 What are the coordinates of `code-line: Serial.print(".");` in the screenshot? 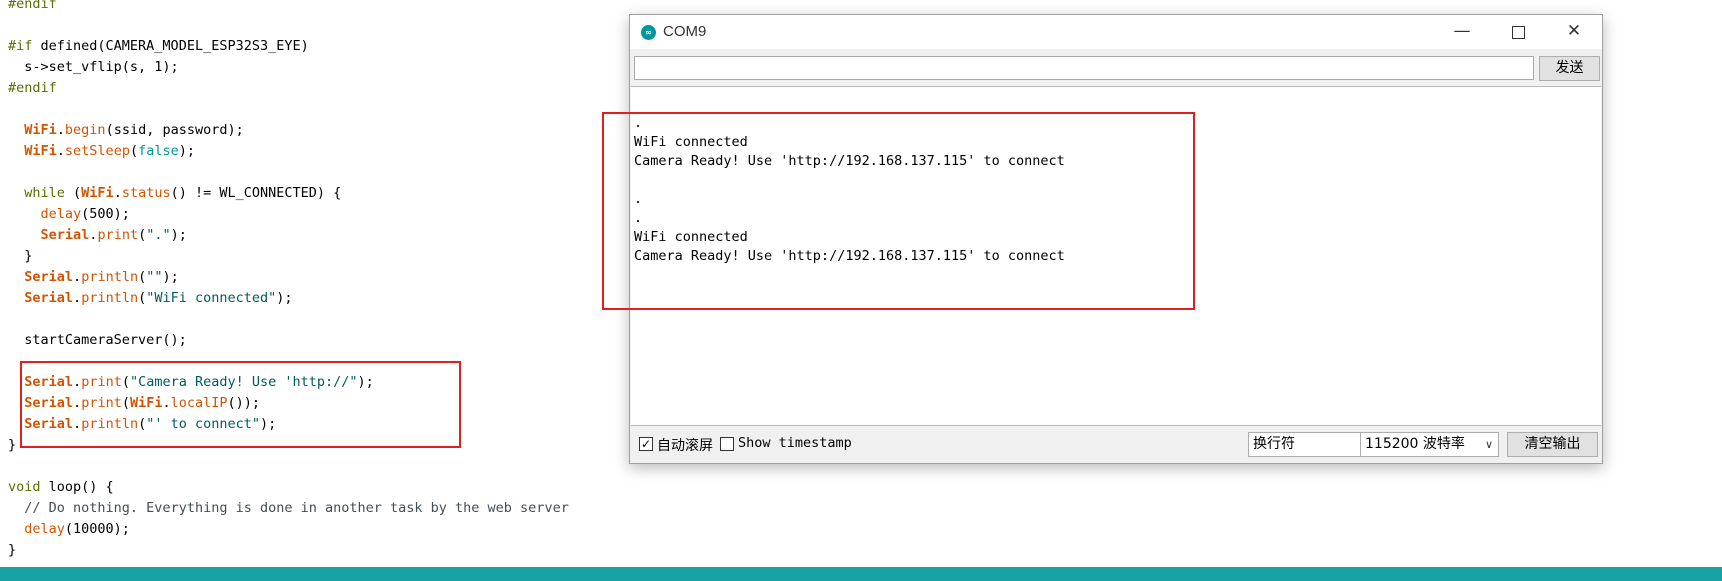 It's located at (113, 235).